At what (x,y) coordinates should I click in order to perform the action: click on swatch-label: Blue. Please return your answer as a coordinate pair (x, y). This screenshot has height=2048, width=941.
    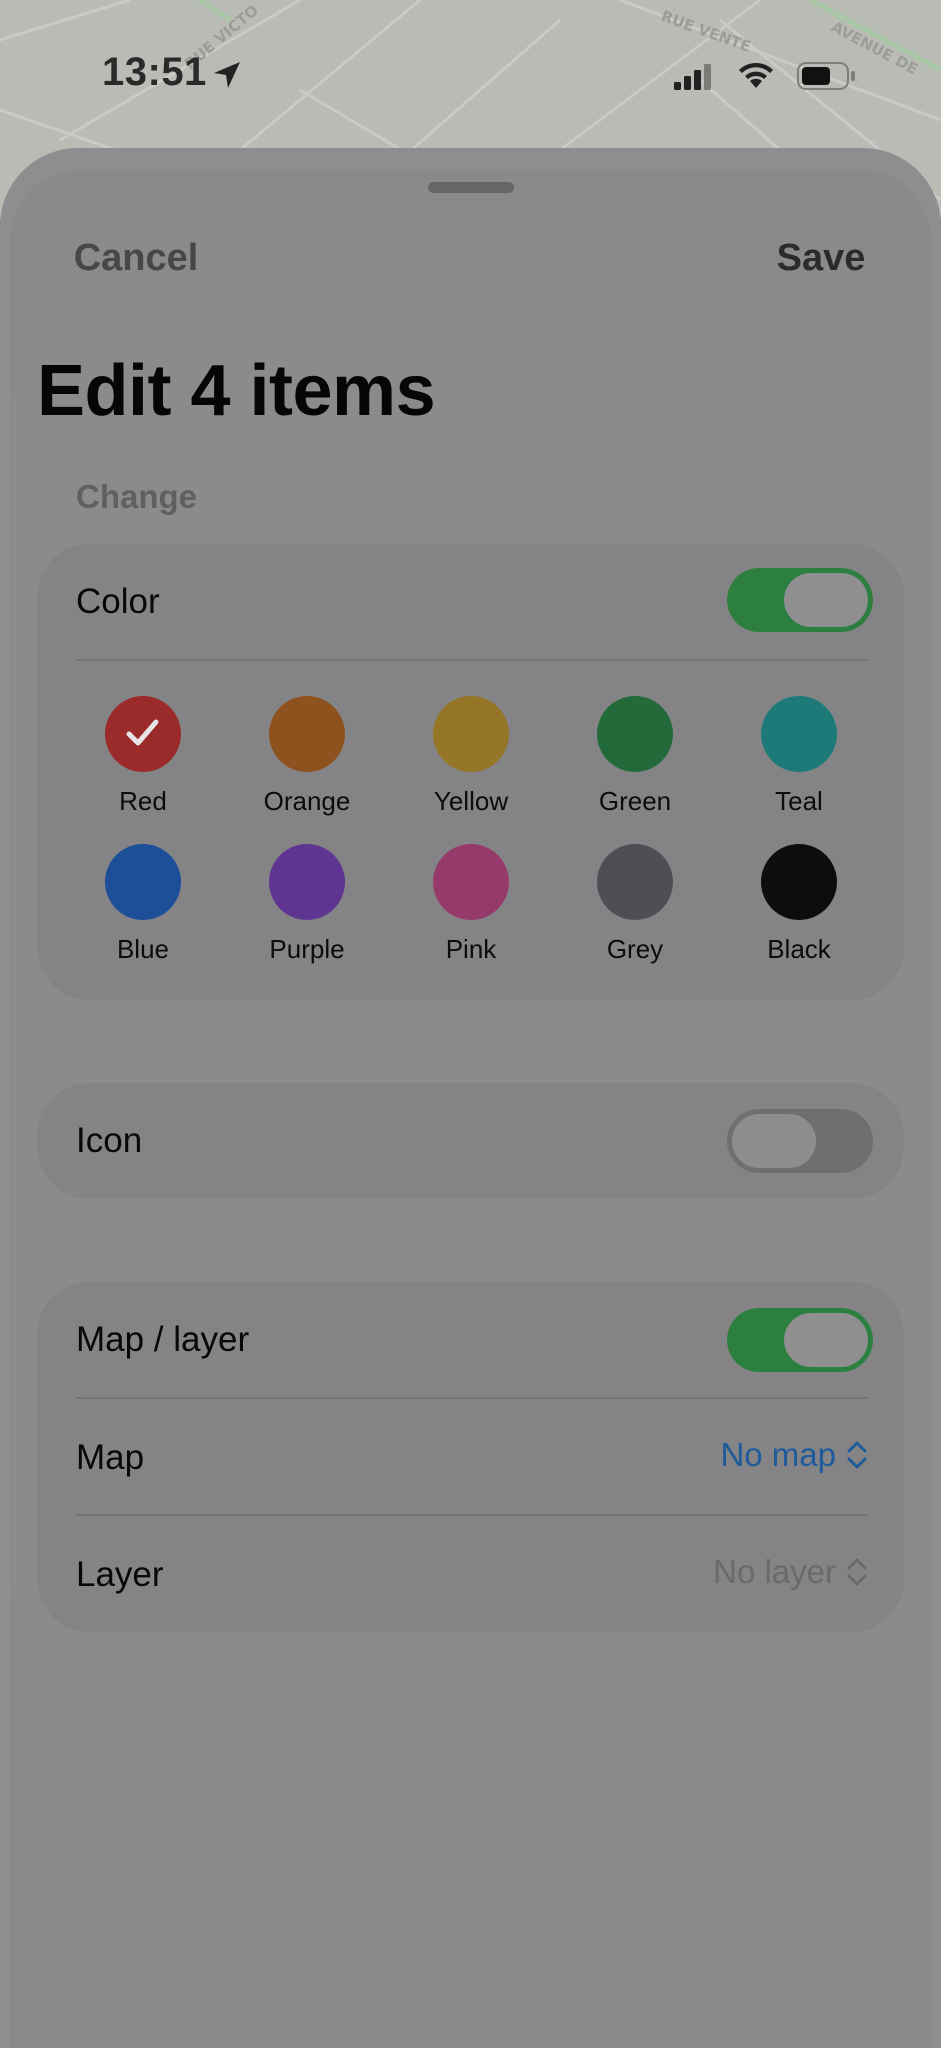
    Looking at the image, I should click on (143, 949).